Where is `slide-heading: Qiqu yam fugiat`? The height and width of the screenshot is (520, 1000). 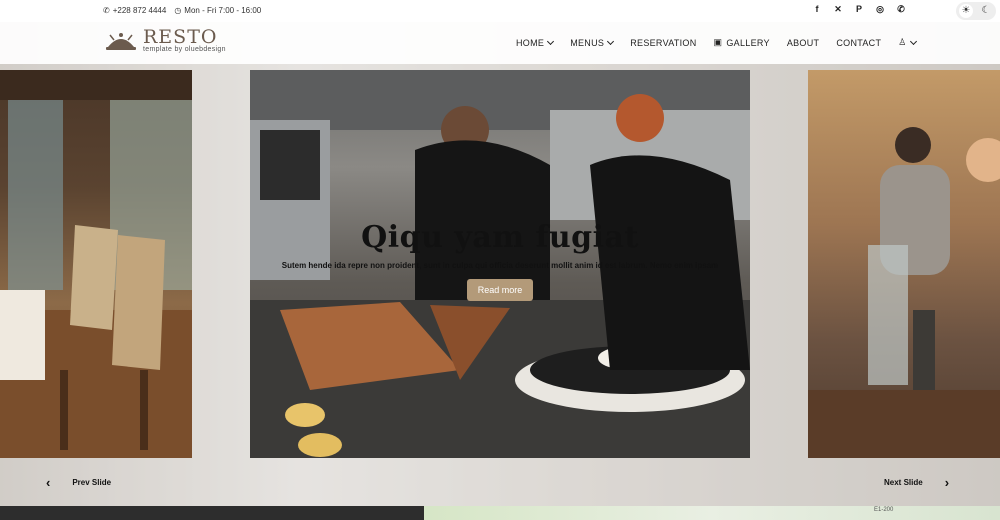 slide-heading: Qiqu yam fugiat is located at coordinates (500, 237).